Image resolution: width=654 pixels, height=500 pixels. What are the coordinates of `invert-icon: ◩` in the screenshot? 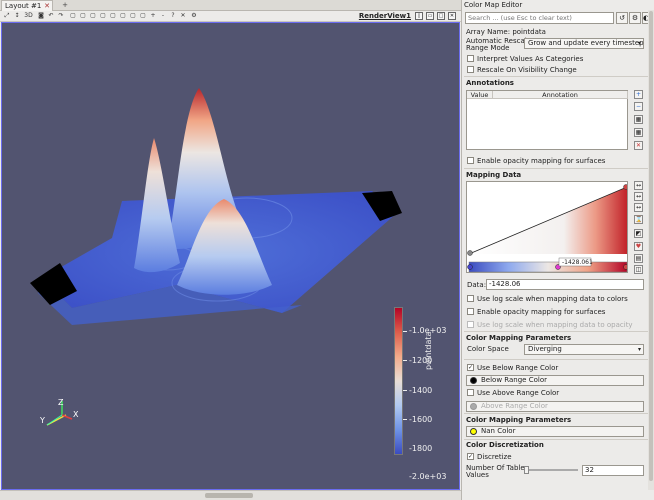 It's located at (638, 233).